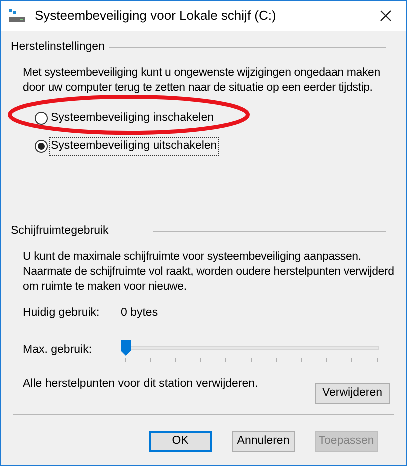 The height and width of the screenshot is (466, 407). What do you see at coordinates (139, 313) in the screenshot?
I see `usage-value: 0 bytes` at bounding box center [139, 313].